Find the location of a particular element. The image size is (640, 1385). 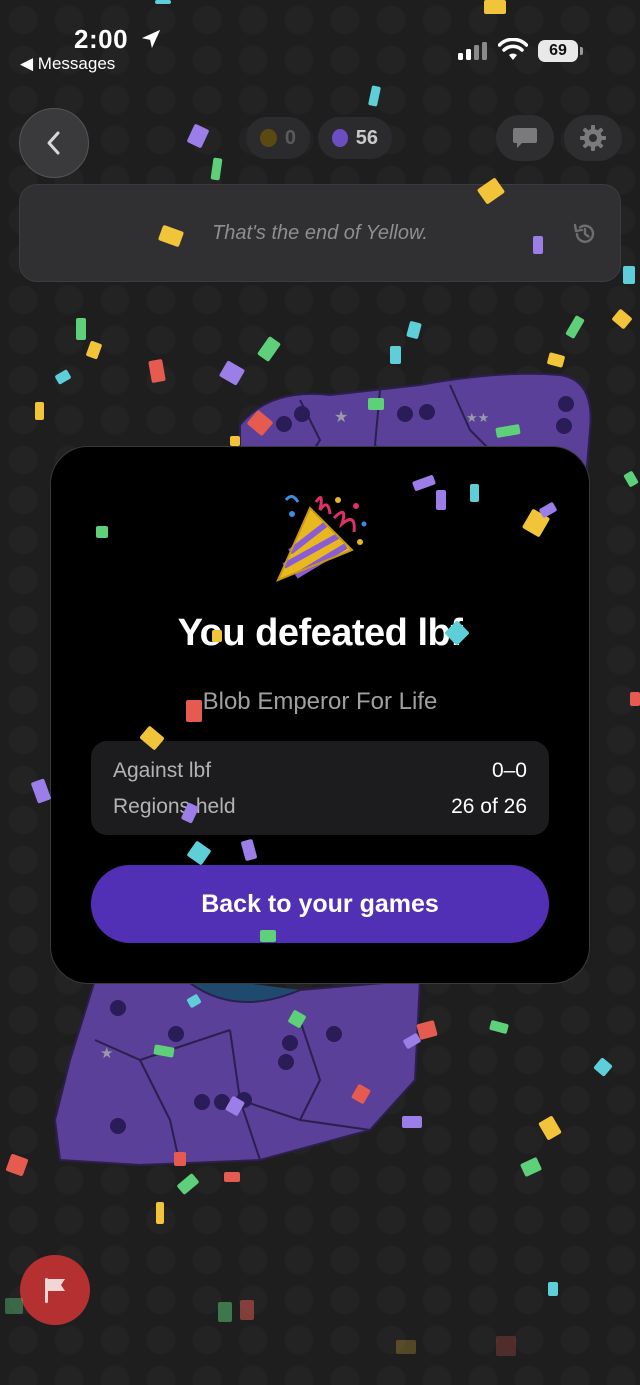

signal-icon is located at coordinates (472, 51).